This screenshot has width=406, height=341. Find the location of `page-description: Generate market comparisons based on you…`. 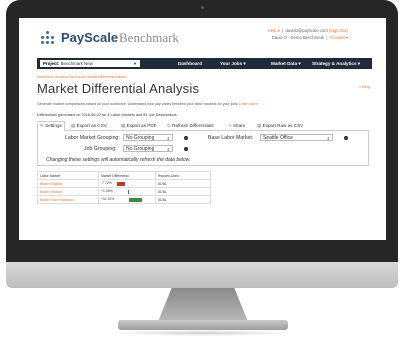

page-description: Generate market comparisons based on you… is located at coordinates (147, 104).